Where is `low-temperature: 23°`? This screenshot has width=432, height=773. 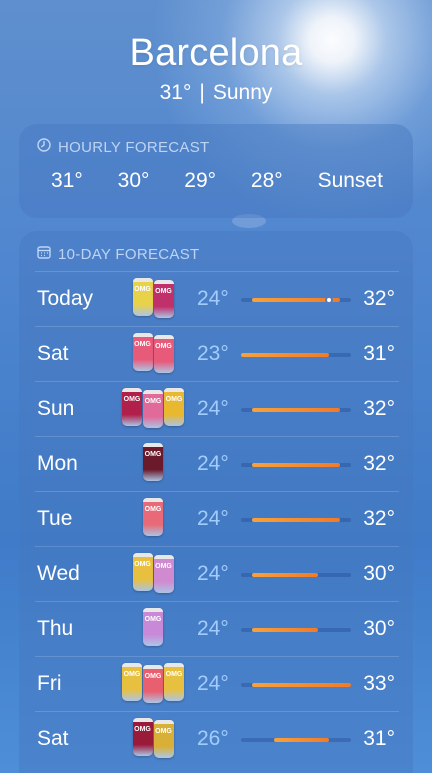
low-temperature: 23° is located at coordinates (213, 353).